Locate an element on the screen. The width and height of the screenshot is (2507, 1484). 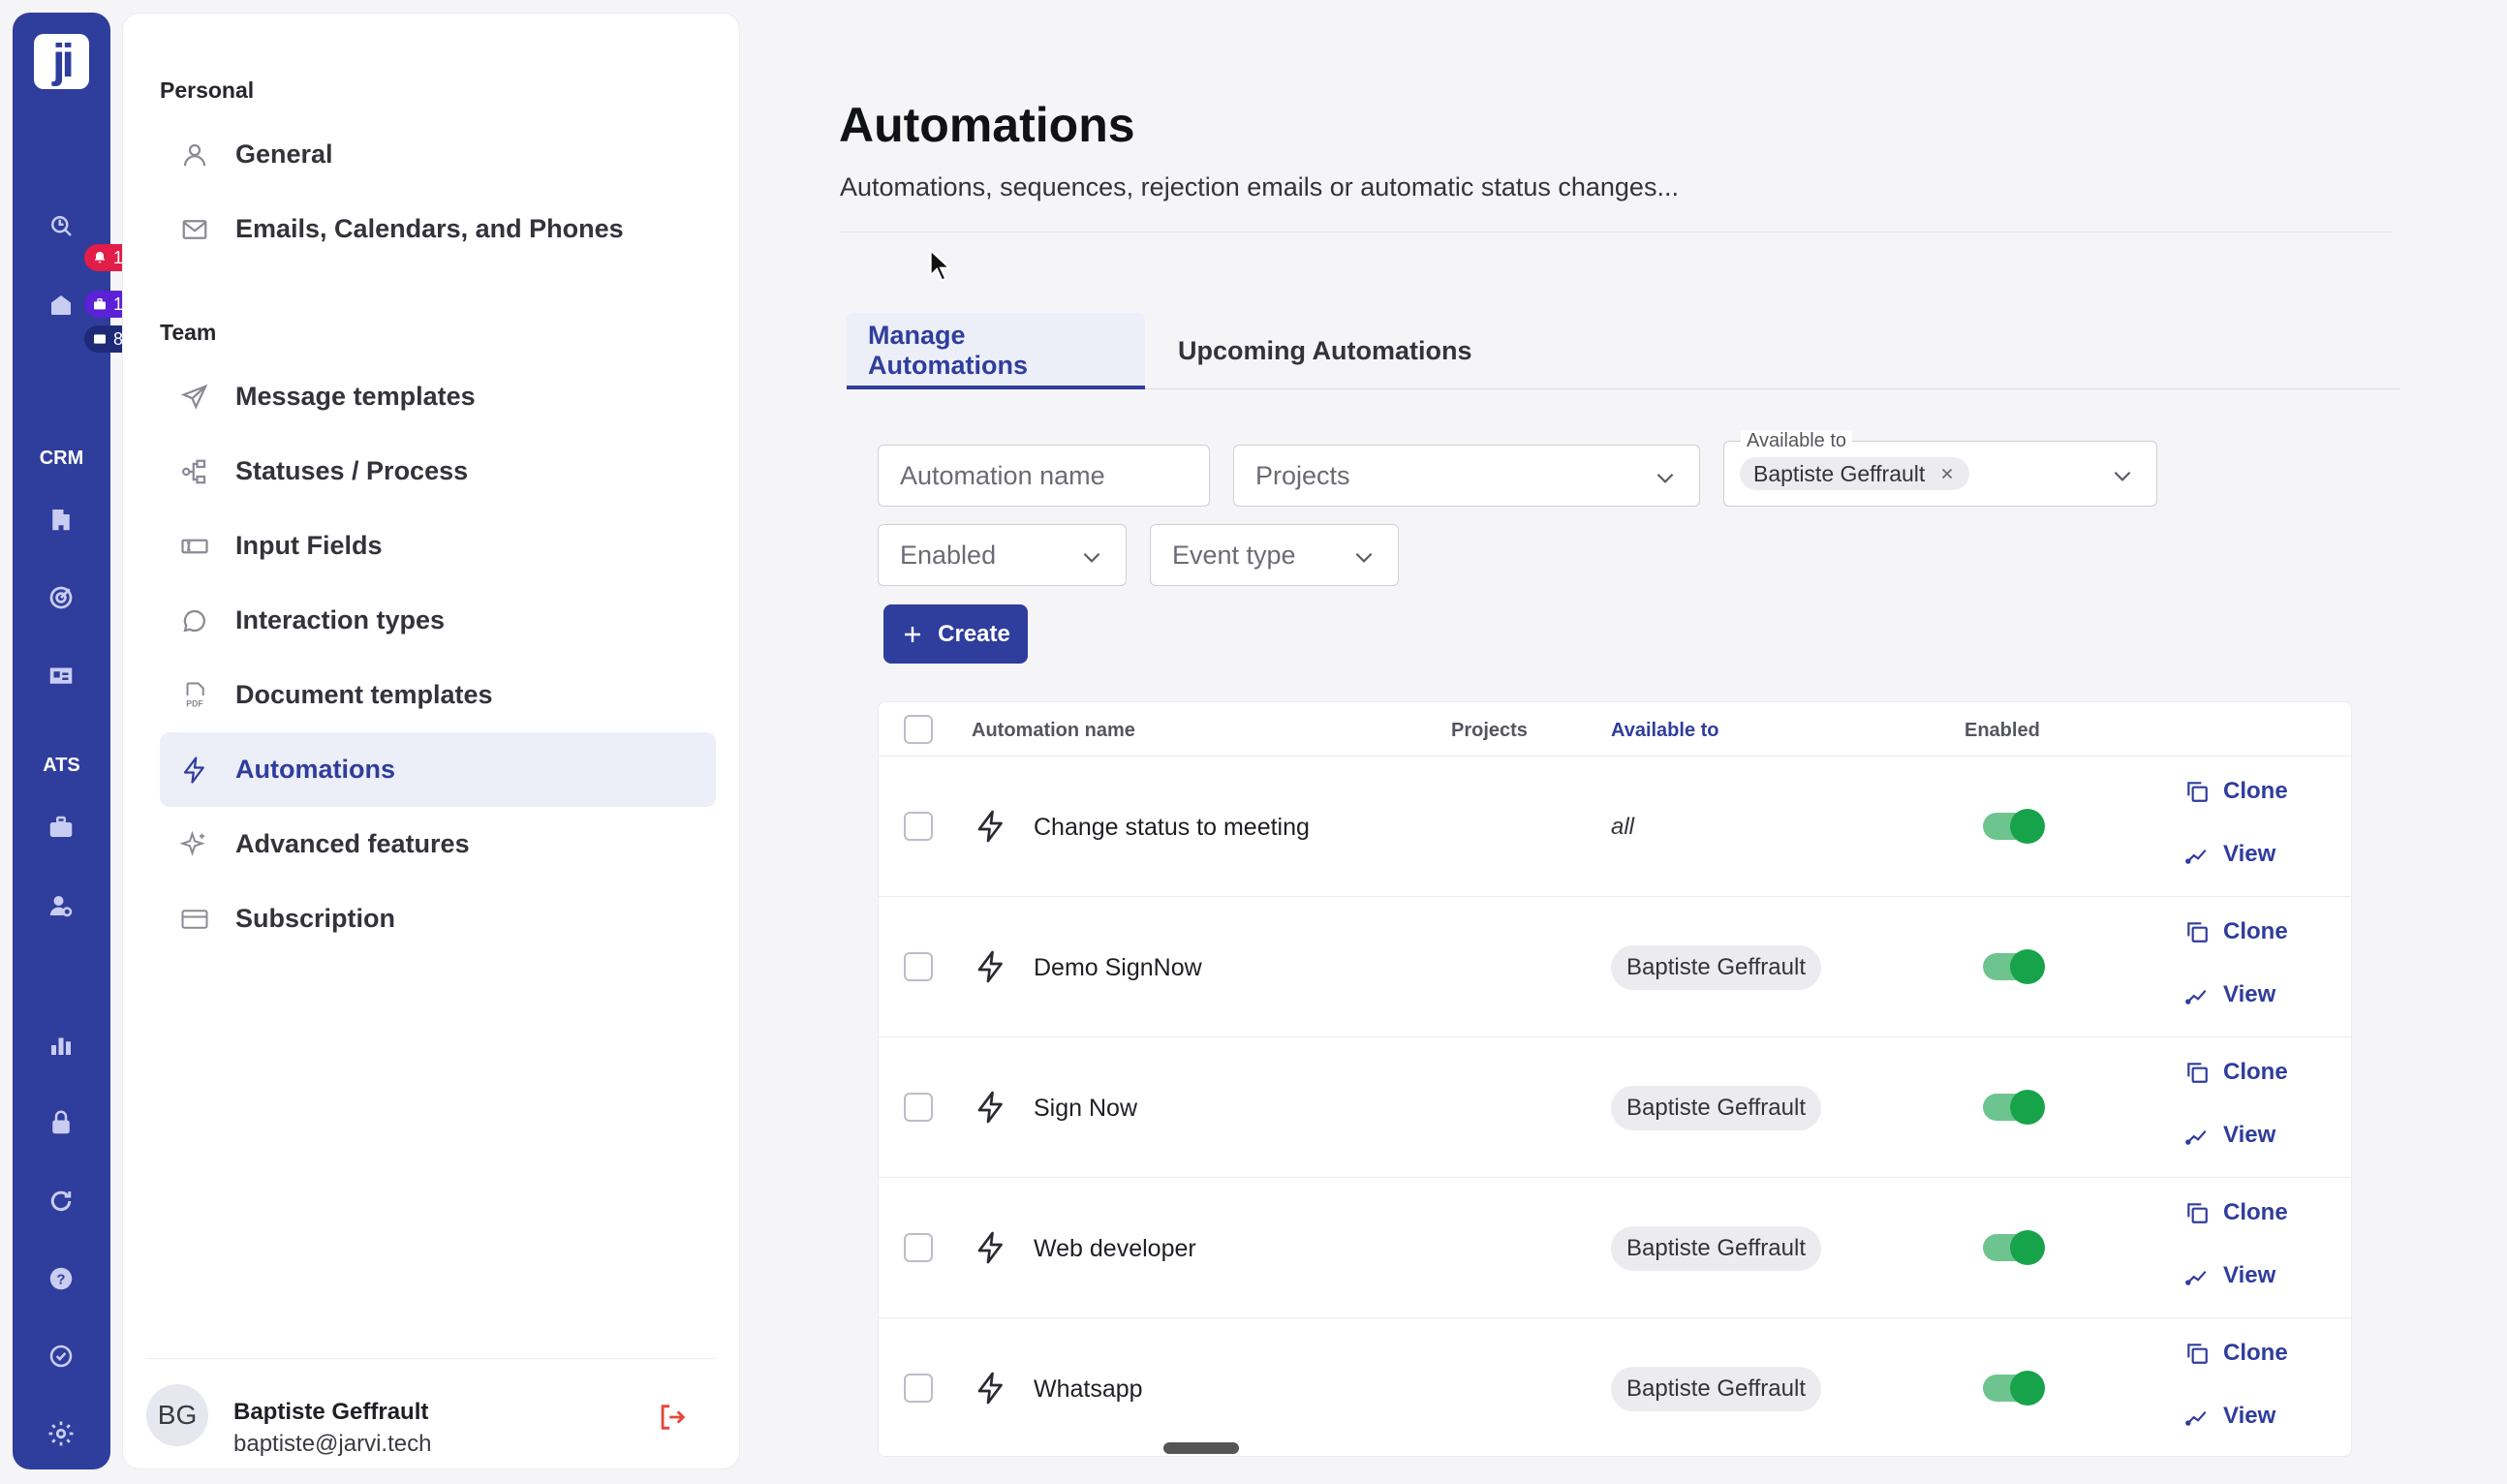
contact-card-icon is located at coordinates (61, 675).